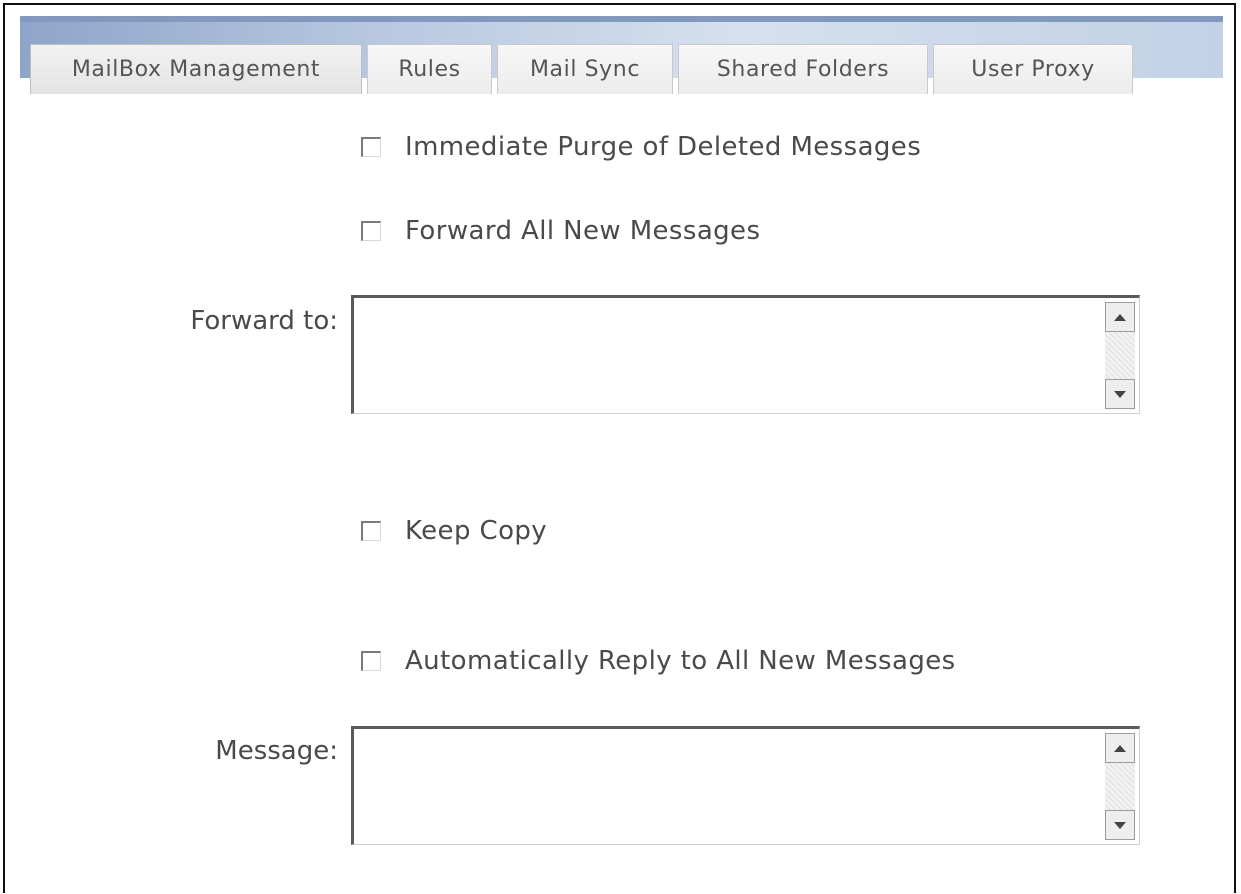 The image size is (1241, 894). Describe the element at coordinates (1120, 355) in the screenshot. I see `forward-to-scrollbar` at that location.